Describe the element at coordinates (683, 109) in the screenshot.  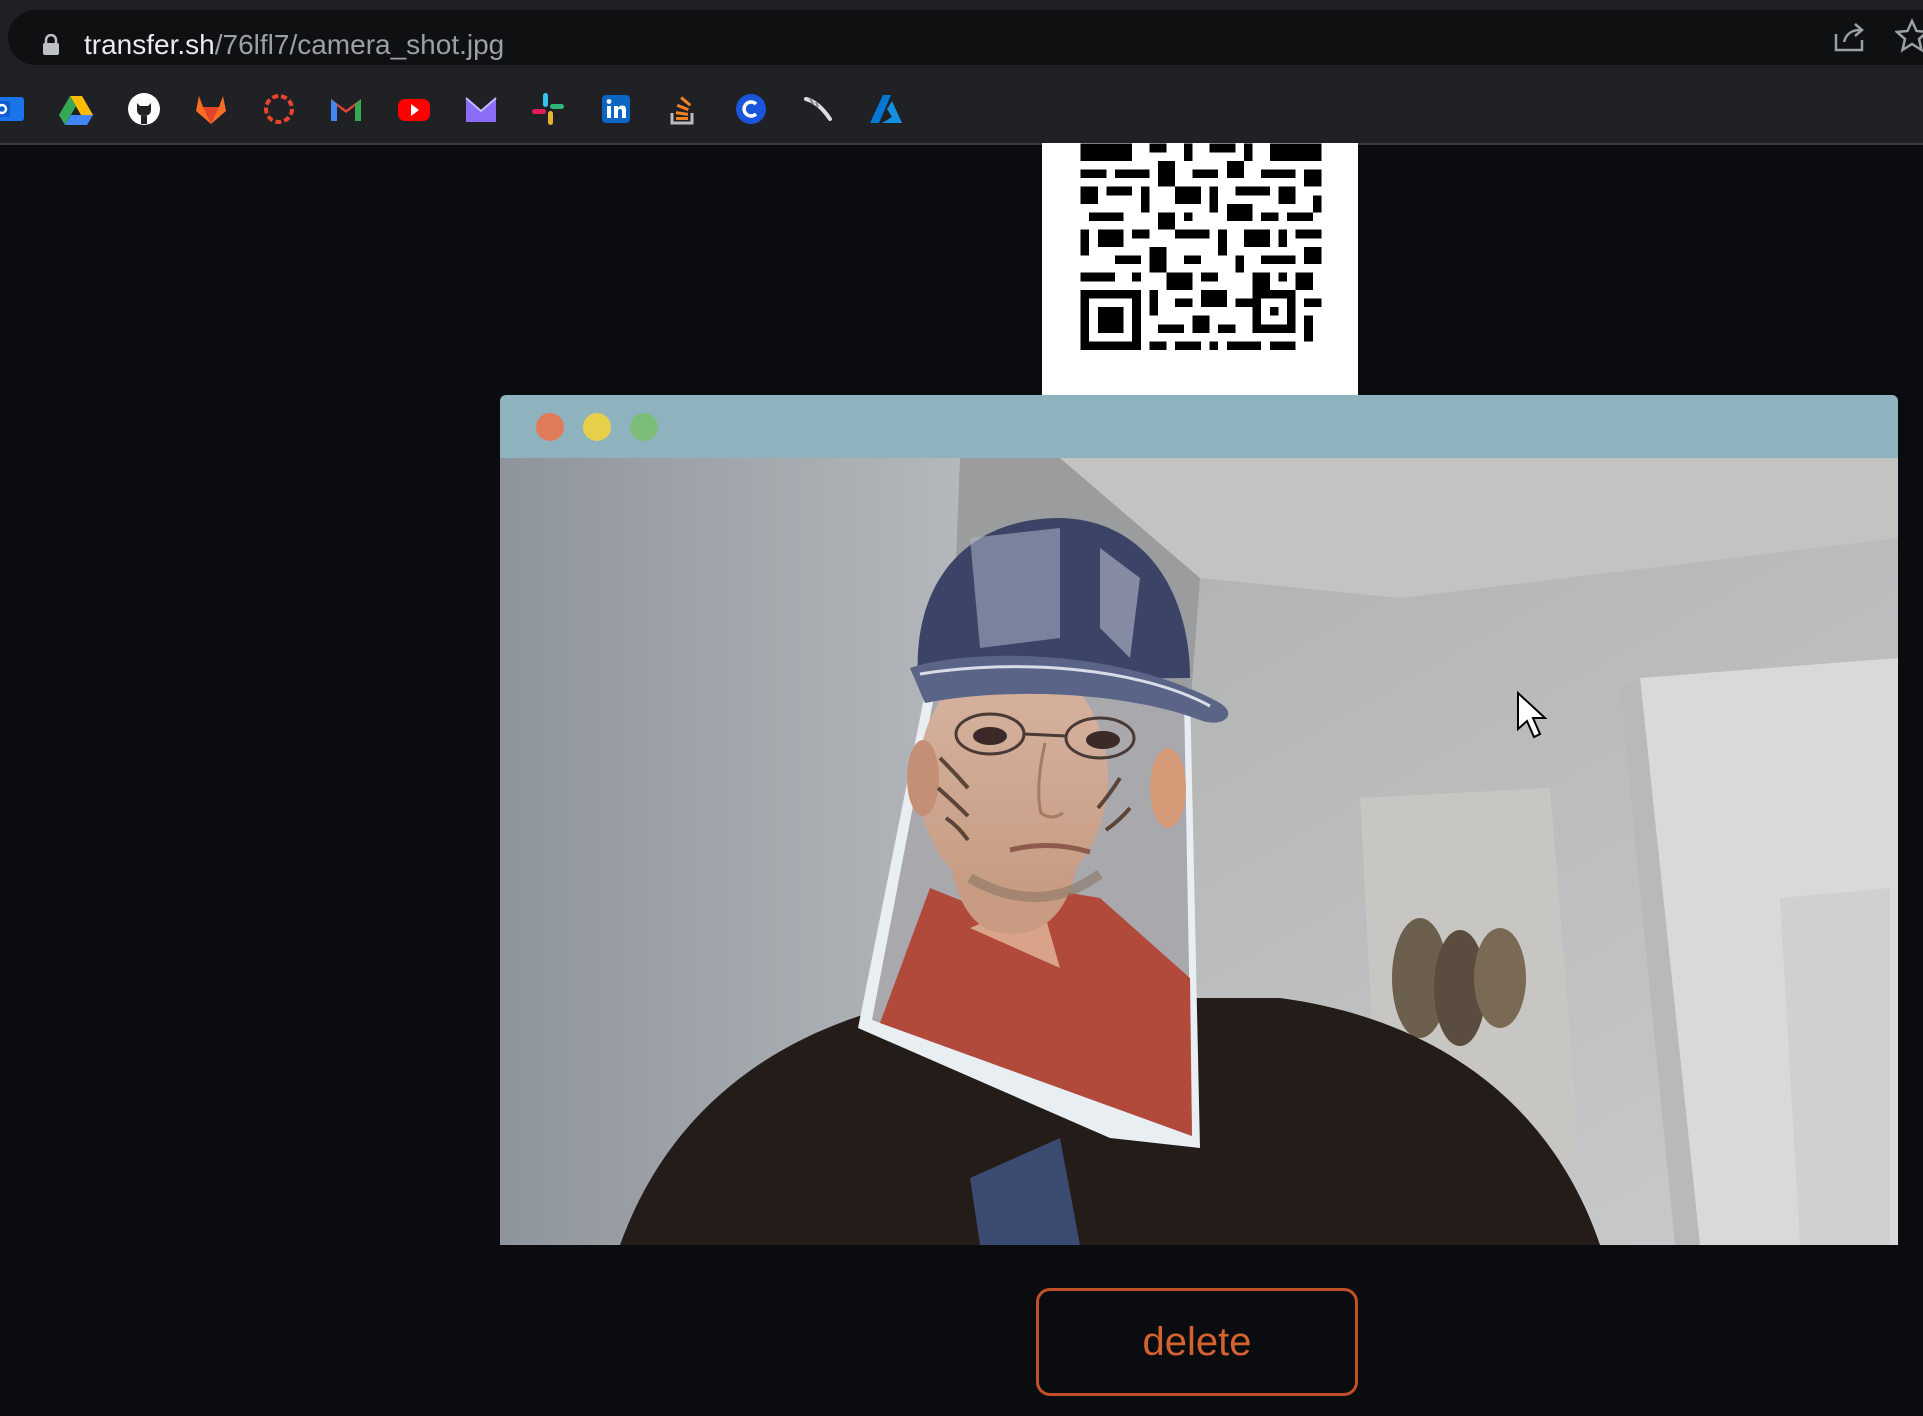
I see `stackoverflow-icon` at that location.